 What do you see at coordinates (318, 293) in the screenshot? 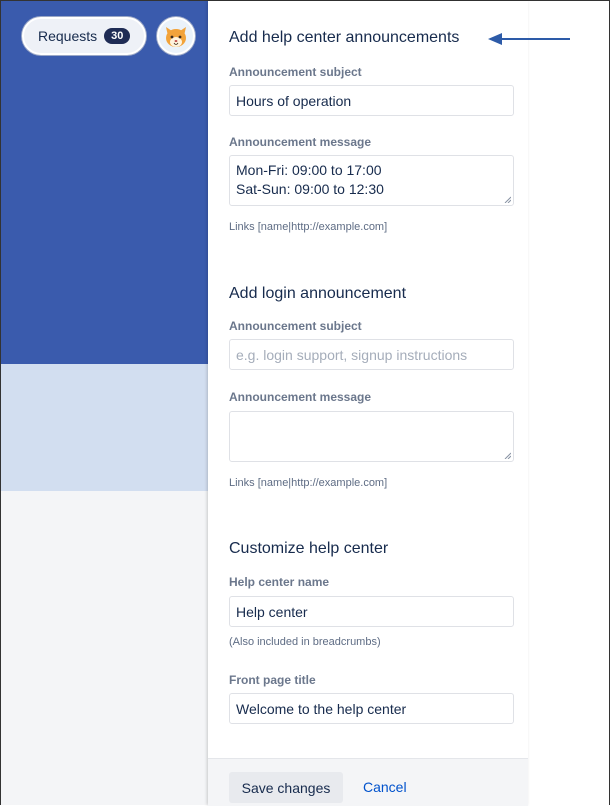
I see `login-announcement-title: Add login announcement` at bounding box center [318, 293].